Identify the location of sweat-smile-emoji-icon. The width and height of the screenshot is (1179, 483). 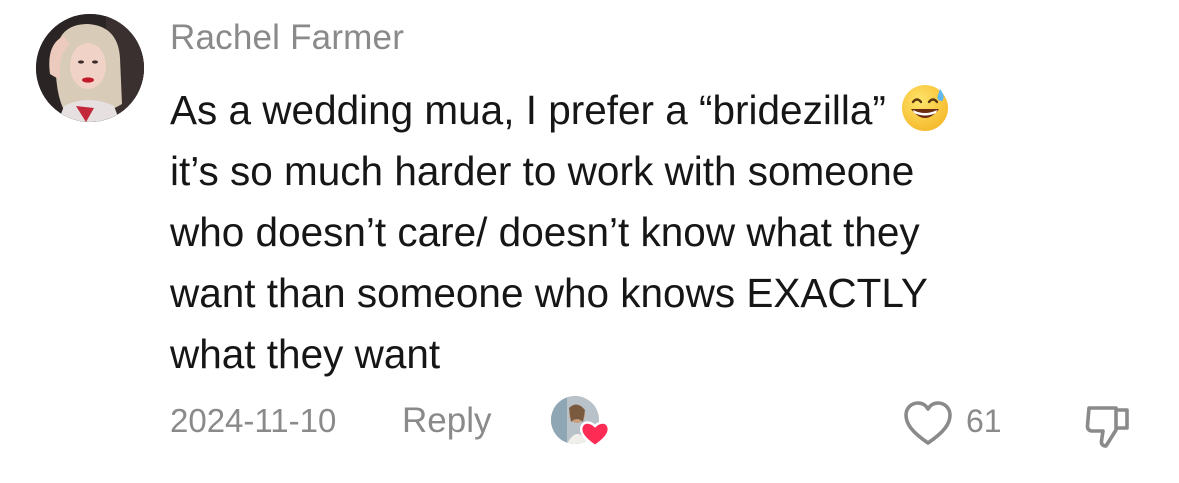
(924, 108).